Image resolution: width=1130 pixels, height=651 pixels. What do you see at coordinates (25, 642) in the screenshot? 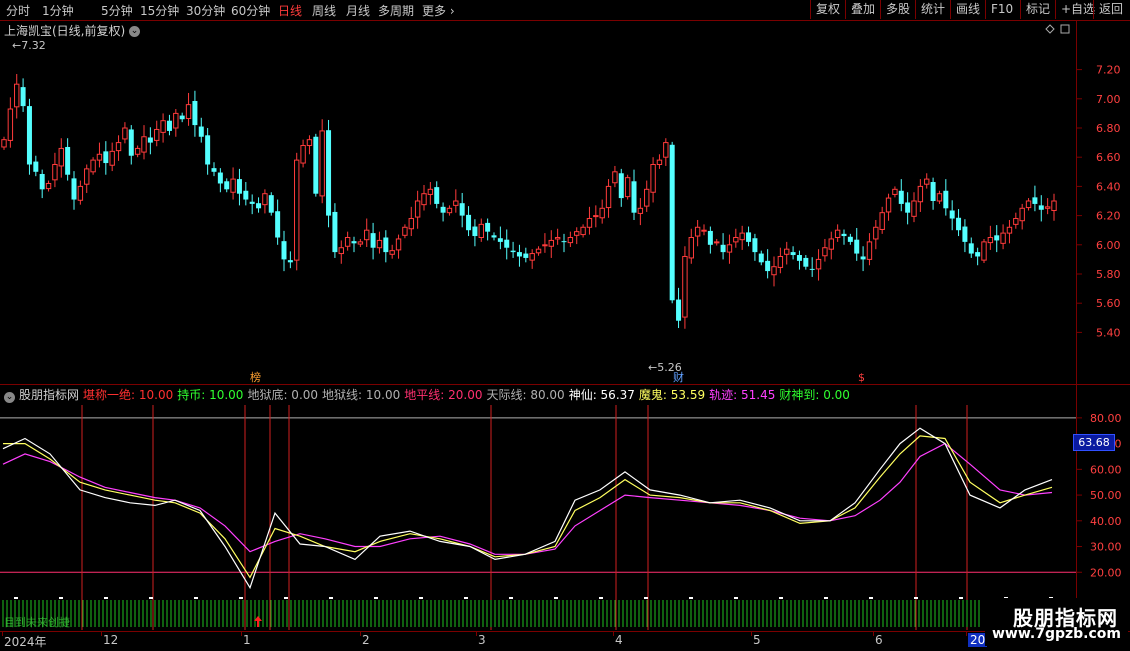
I see `date-label-0: 2024年` at bounding box center [25, 642].